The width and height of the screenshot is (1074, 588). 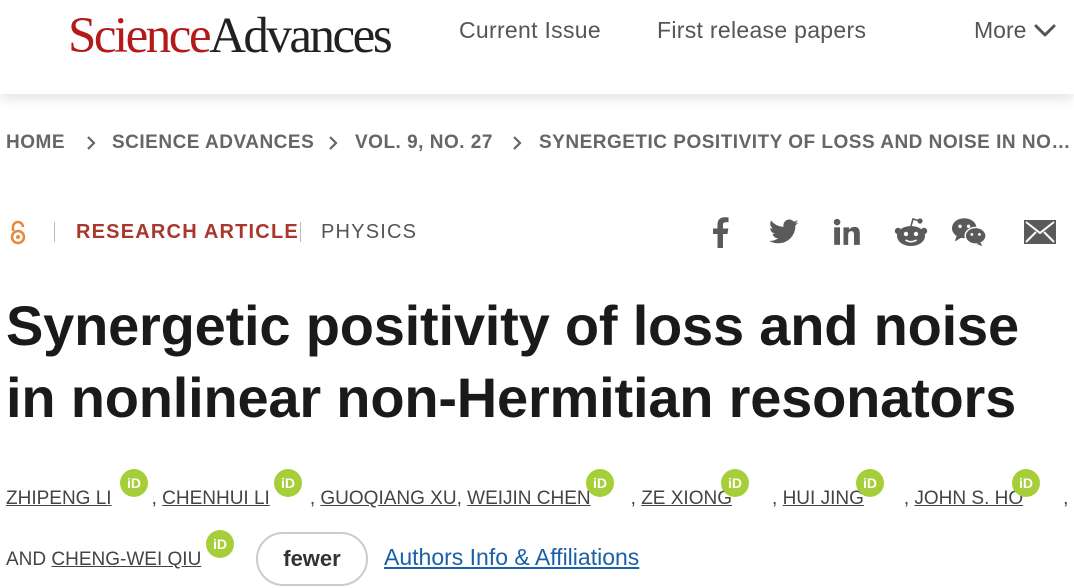 I want to click on article-title-line-1: Synergetic positivity of loss and noise, so click(x=512, y=325).